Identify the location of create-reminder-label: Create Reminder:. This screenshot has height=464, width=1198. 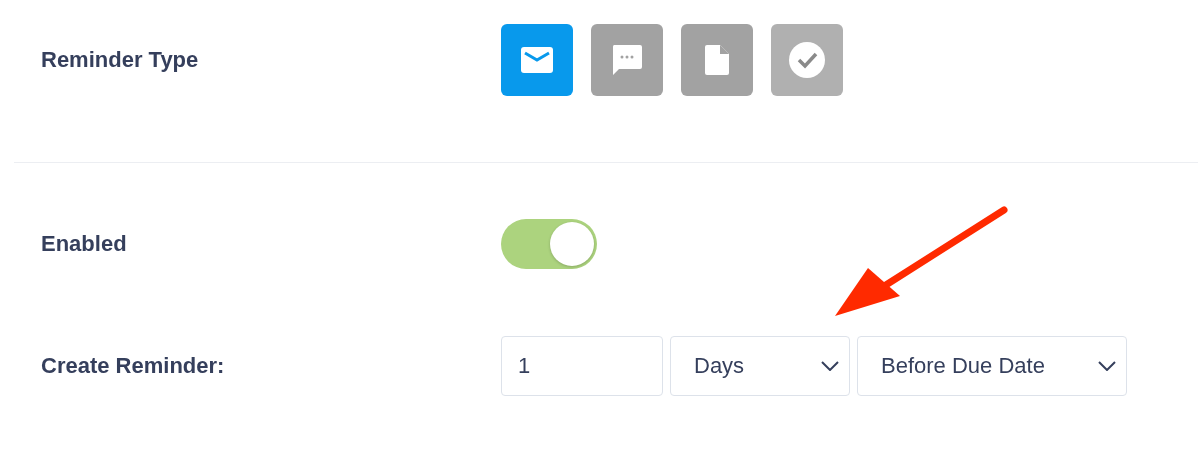
(133, 366).